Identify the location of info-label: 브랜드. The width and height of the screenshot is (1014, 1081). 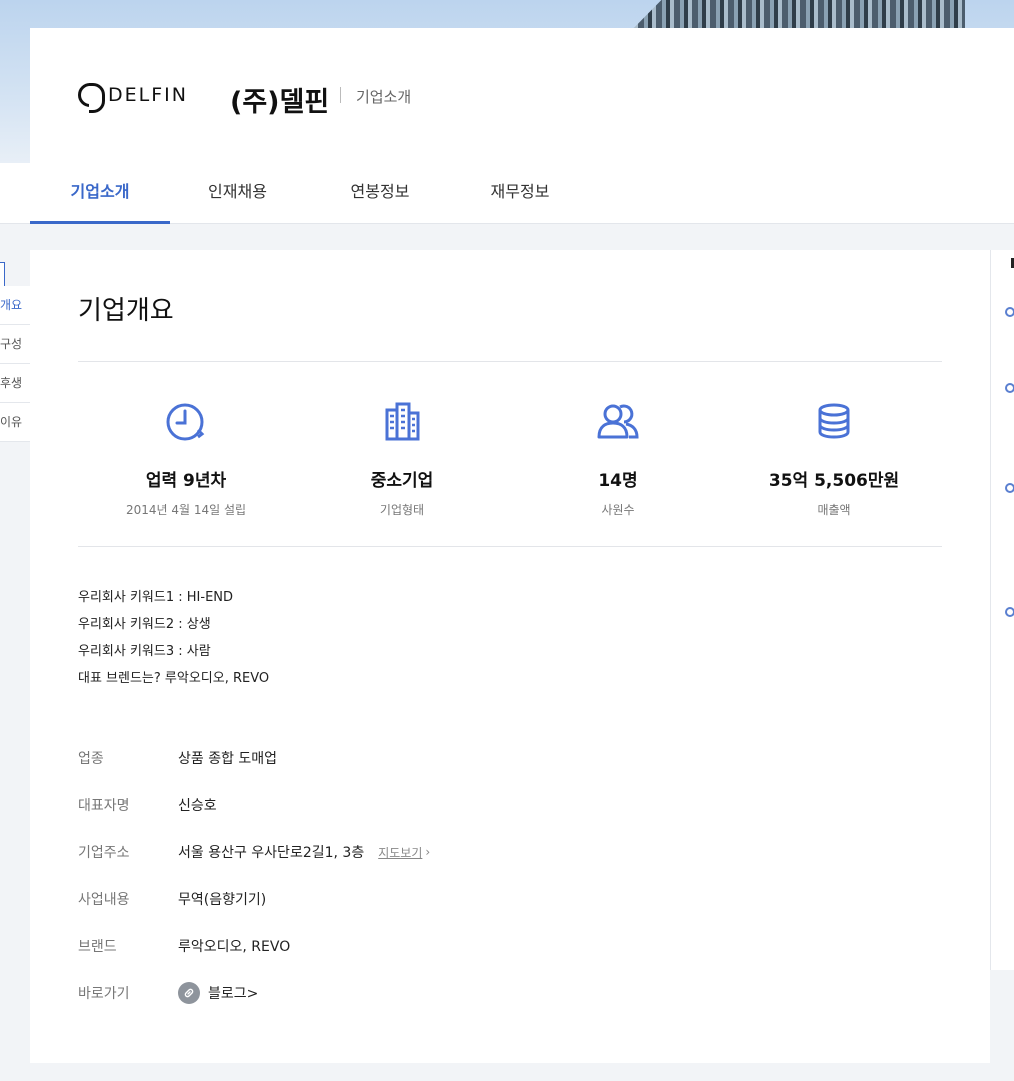
(97, 947).